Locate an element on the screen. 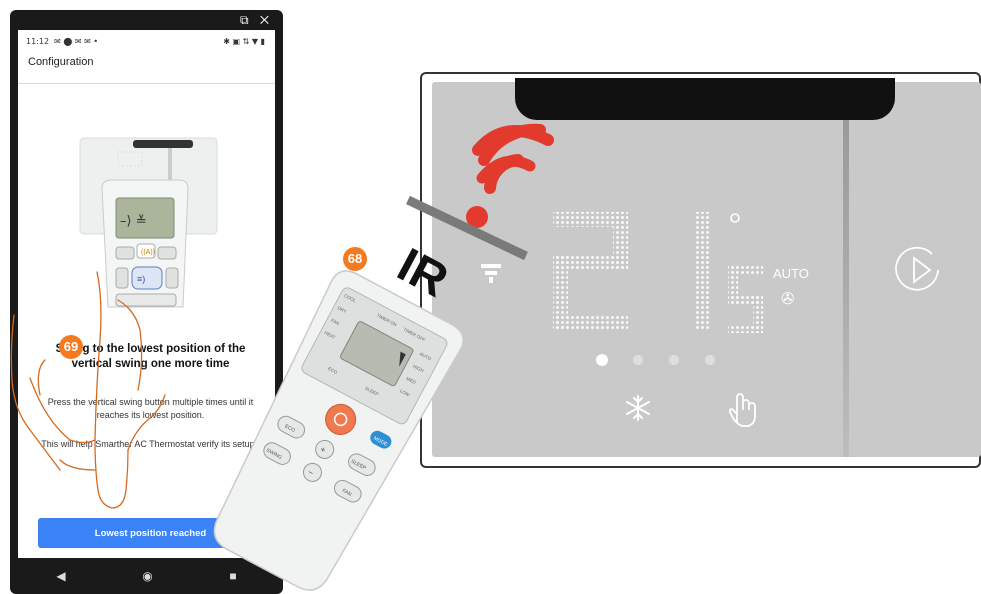 The width and height of the screenshot is (981, 594). snowflake-icon is located at coordinates (638, 408).